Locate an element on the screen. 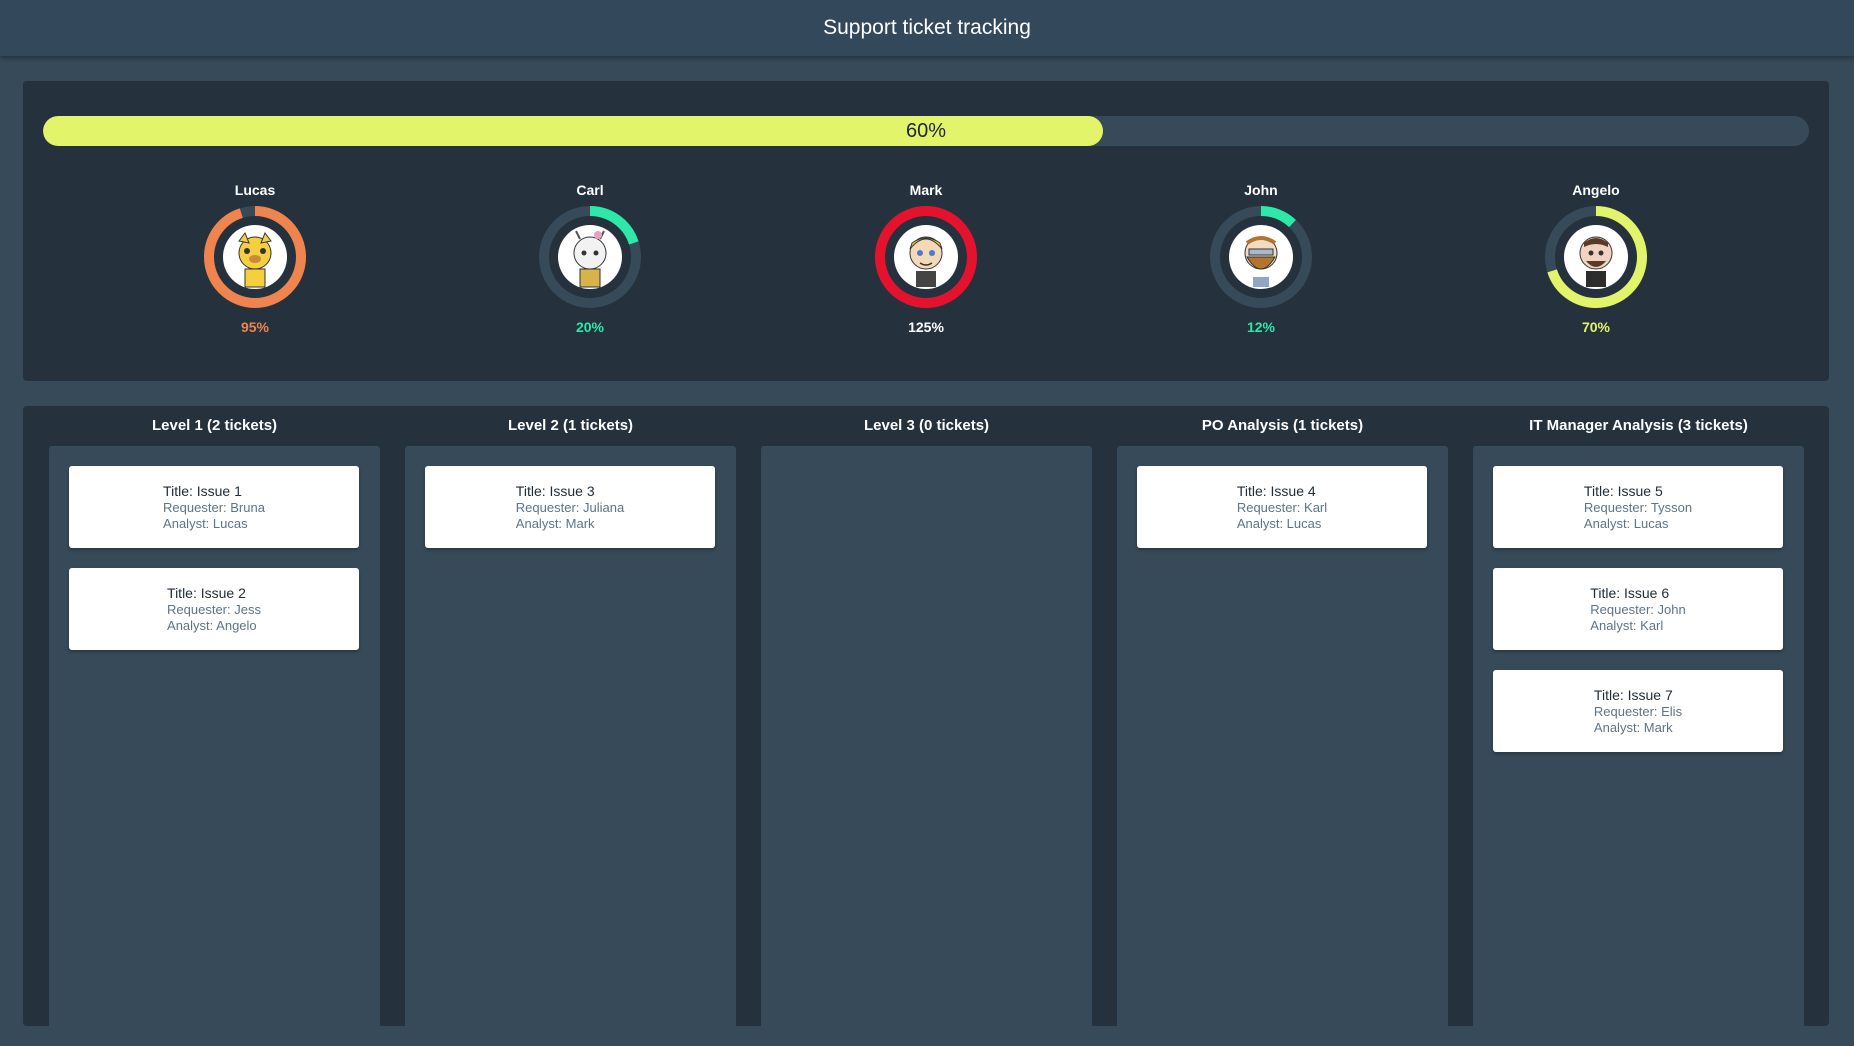  ticket-requester: Requester: Jess is located at coordinates (214, 609).